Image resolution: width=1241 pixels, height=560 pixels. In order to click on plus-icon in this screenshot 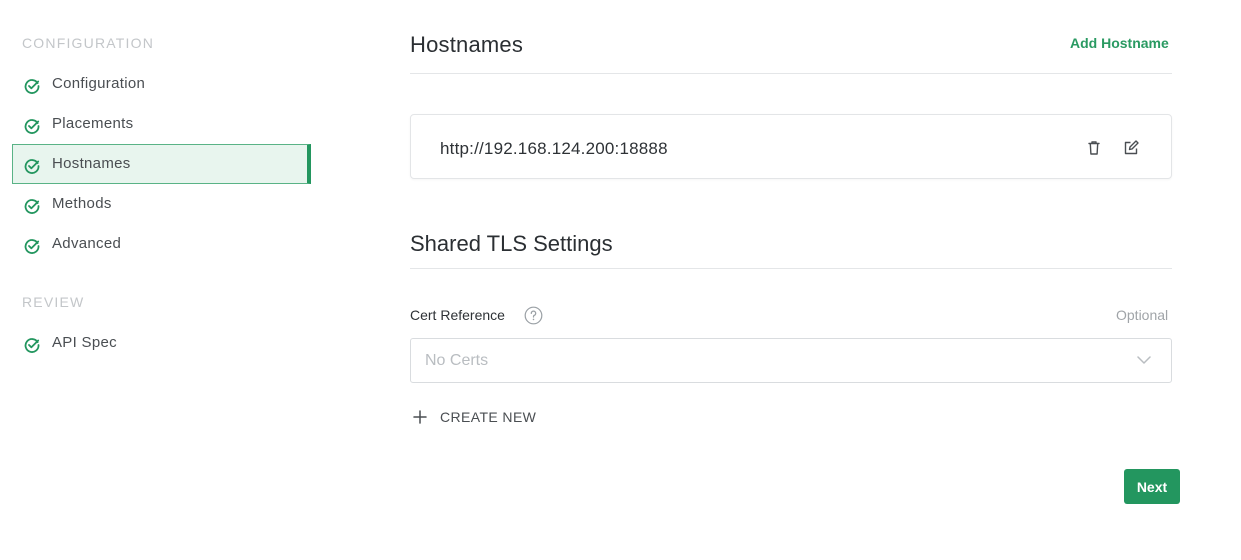, I will do `click(420, 417)`.